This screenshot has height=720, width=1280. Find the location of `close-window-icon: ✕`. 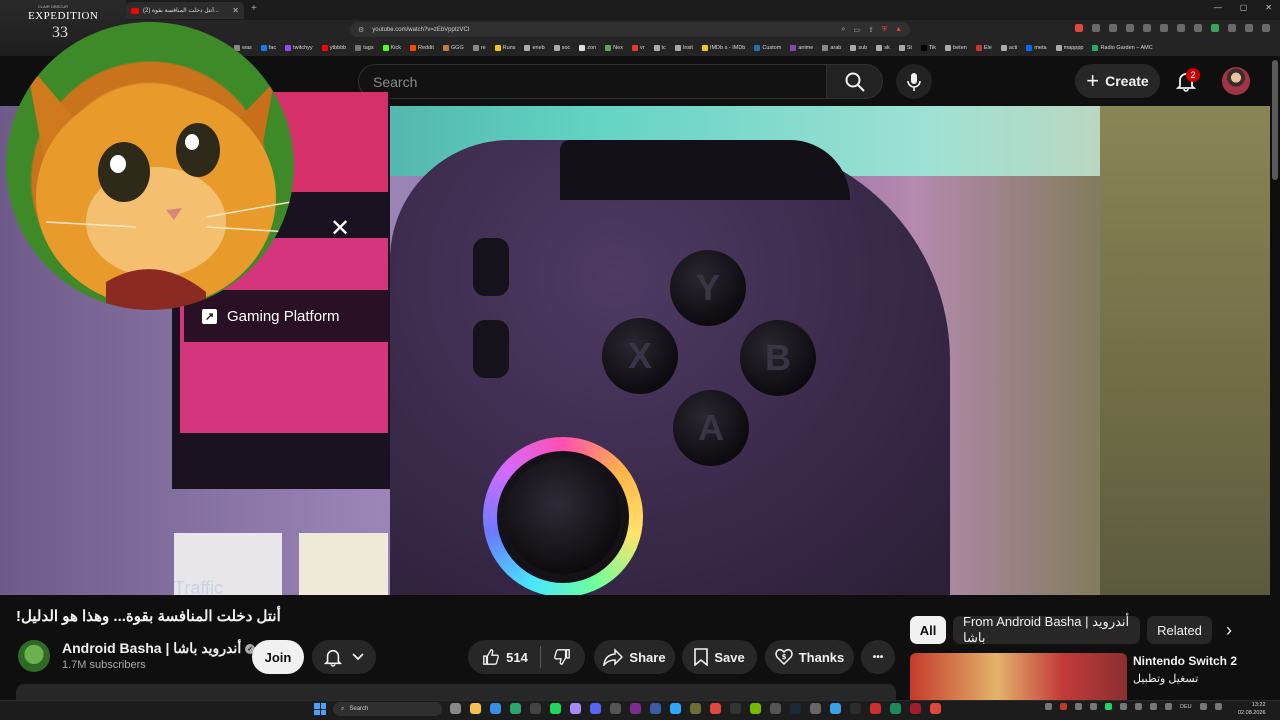

close-window-icon: ✕ is located at coordinates (1268, 7).